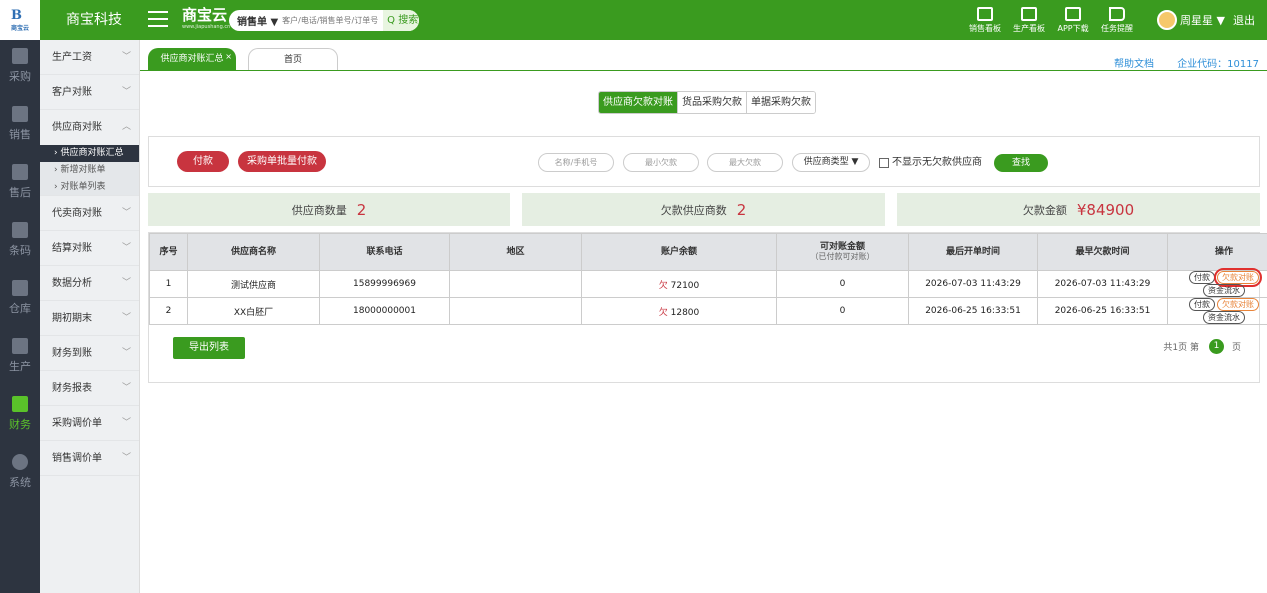 The image size is (1267, 593). I want to click on user-name: 周星星 ▼, so click(1202, 20).